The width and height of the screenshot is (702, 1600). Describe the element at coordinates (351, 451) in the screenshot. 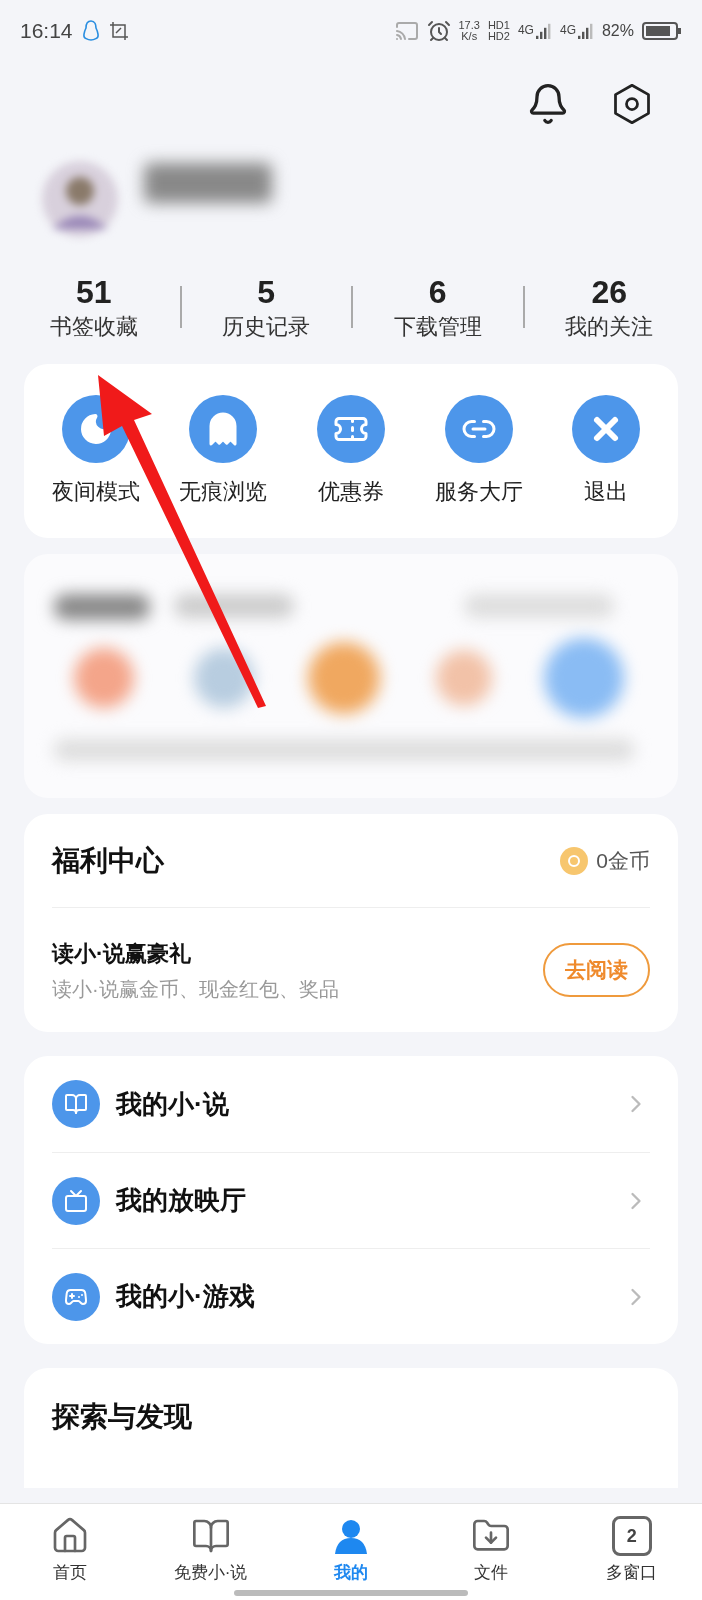

I see `quick-action-button: 优惠券` at that location.